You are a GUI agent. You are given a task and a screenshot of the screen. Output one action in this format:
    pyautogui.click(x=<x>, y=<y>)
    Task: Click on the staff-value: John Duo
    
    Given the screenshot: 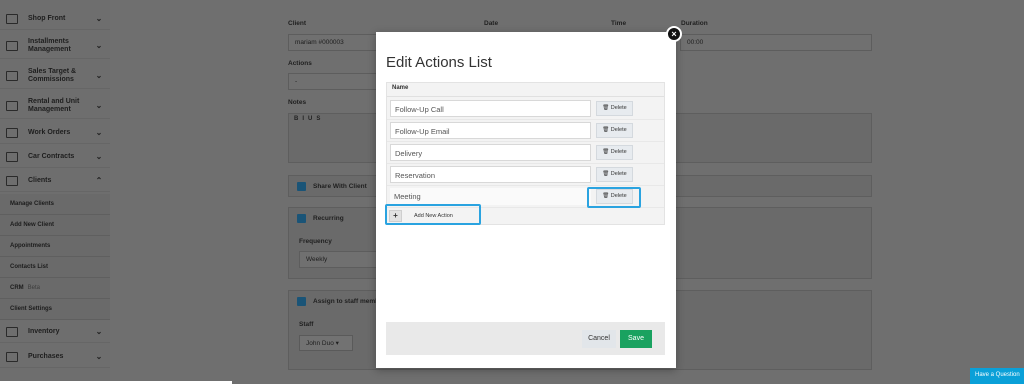 What is the action you would take?
    pyautogui.click(x=320, y=343)
    